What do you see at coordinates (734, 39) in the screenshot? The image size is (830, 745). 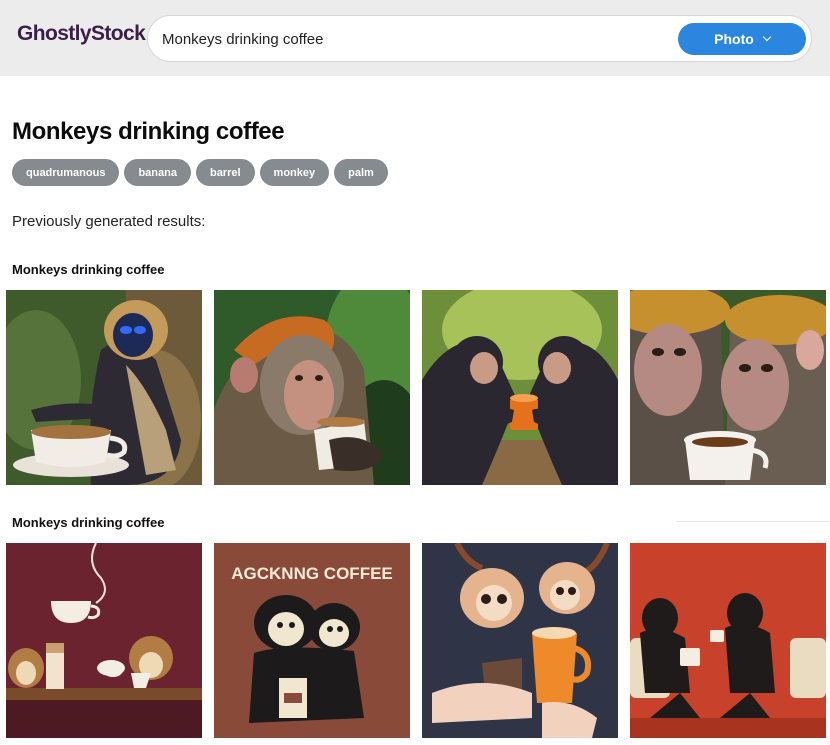 I see `media-type-label: Photo` at bounding box center [734, 39].